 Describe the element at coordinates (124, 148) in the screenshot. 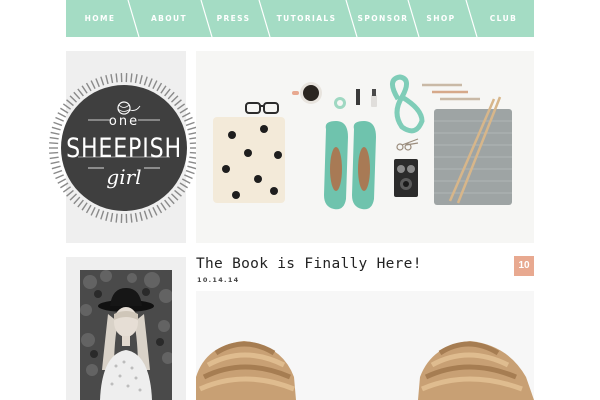

I see `logo-word-sheepish: SHEEPISH` at that location.